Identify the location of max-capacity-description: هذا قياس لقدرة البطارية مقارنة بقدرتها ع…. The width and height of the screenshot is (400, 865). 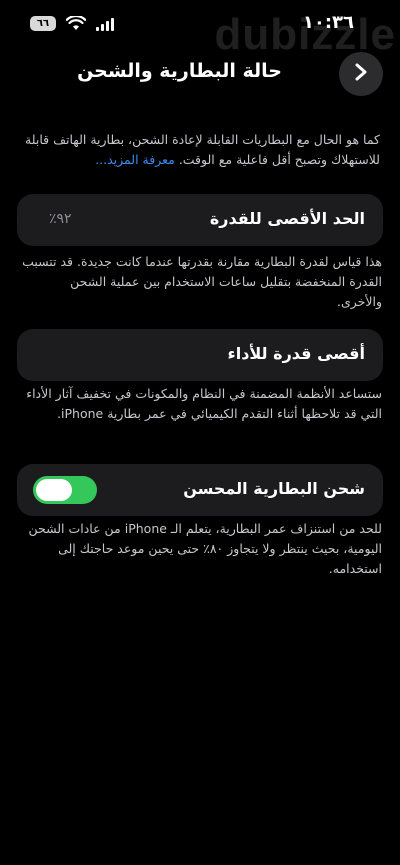
(202, 281).